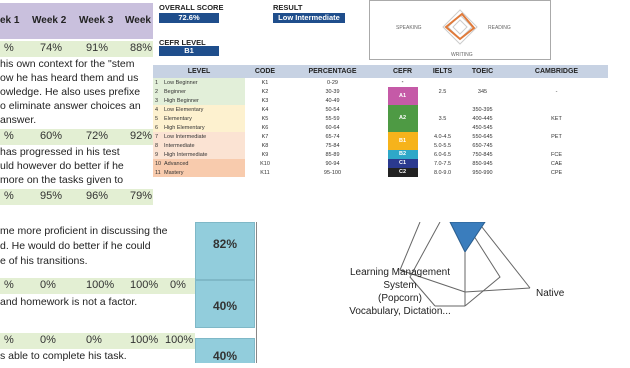  What do you see at coordinates (332, 145) in the screenshot?
I see `level-percentage-cell: 75-84` at bounding box center [332, 145].